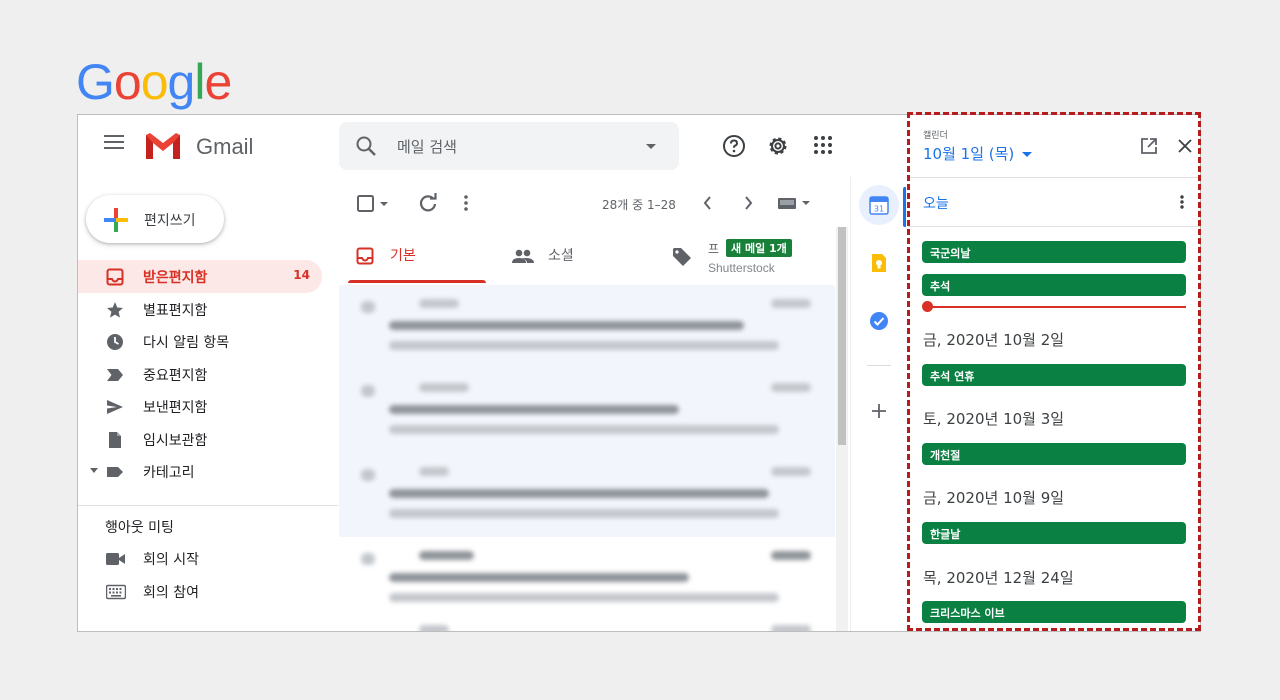 The height and width of the screenshot is (700, 1280). Describe the element at coordinates (171, 593) in the screenshot. I see `join-meeting-label: 회의 참여` at that location.